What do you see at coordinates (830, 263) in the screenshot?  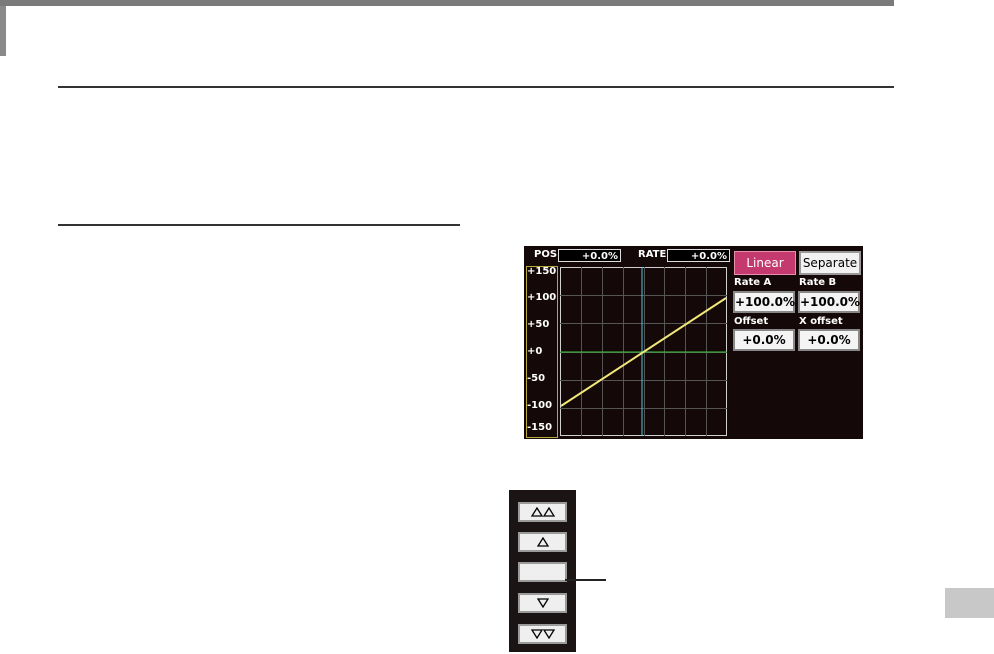 I see `separate-button: Separate` at bounding box center [830, 263].